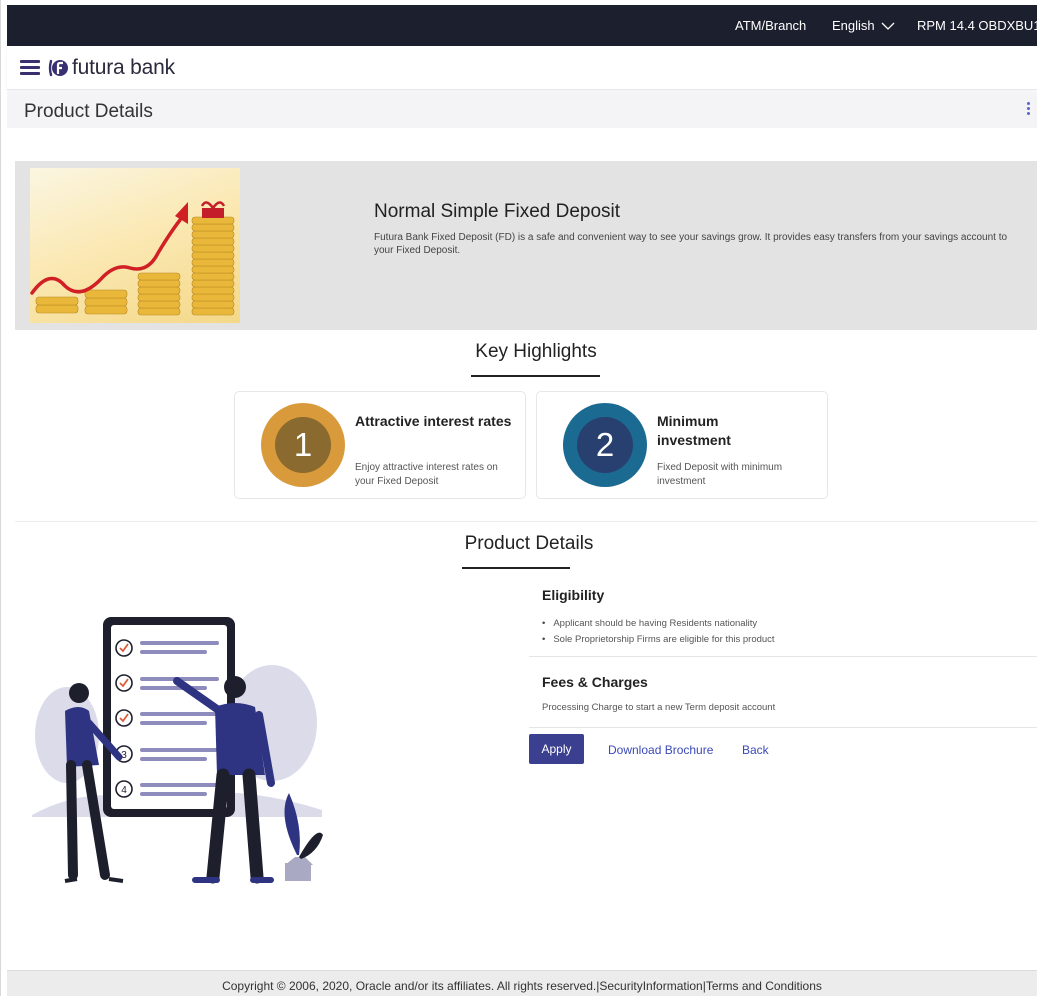  Describe the element at coordinates (58, 68) in the screenshot. I see `futura-logo-icon` at that location.